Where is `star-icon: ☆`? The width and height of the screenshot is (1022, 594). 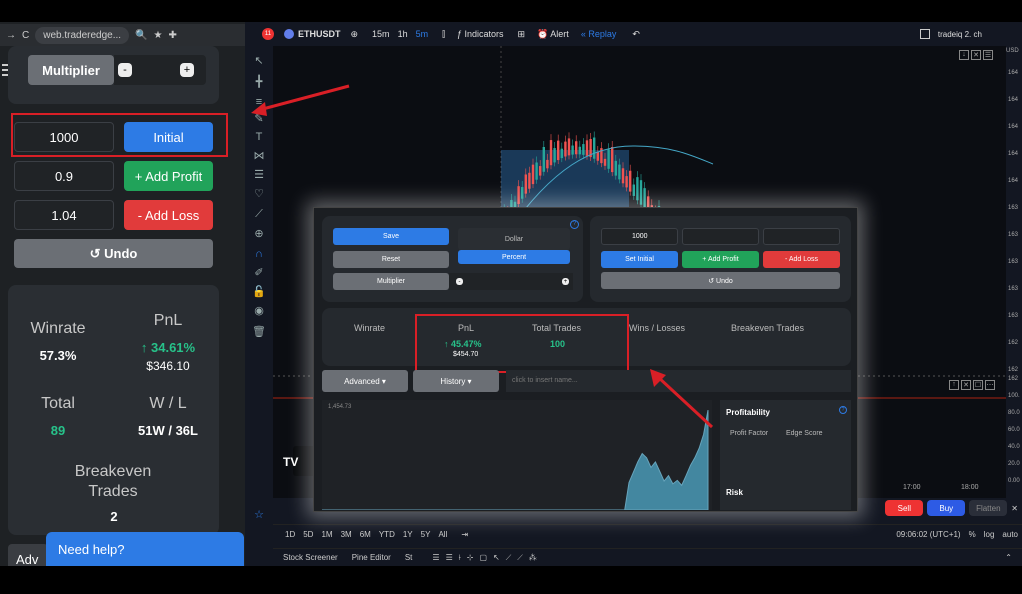 star-icon: ☆ is located at coordinates (259, 514).